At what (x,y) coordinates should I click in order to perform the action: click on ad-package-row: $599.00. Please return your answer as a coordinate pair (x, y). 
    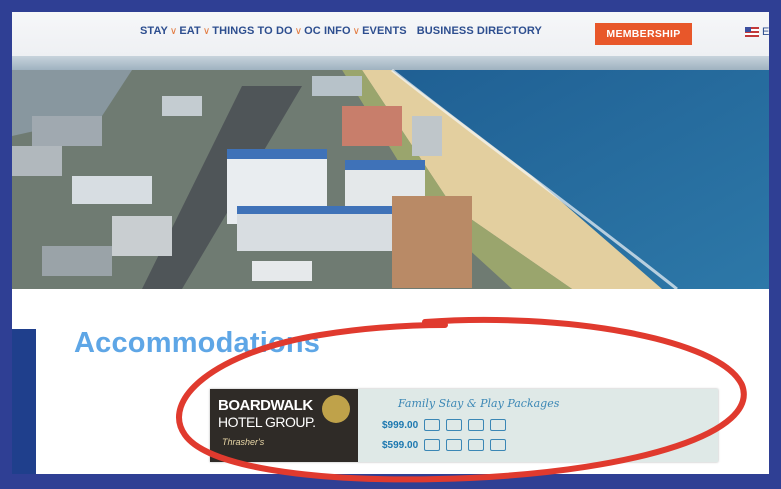
    Looking at the image, I should click on (444, 445).